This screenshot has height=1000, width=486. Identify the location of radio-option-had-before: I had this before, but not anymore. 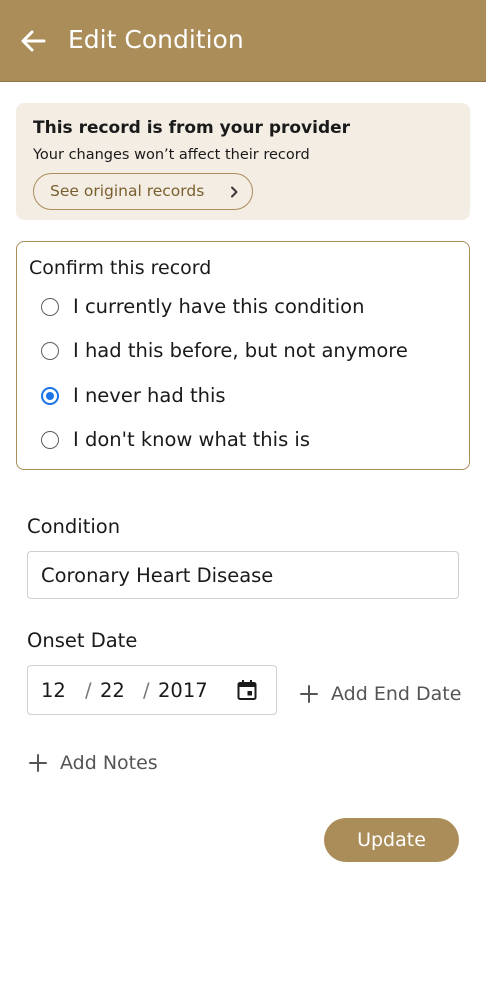
(249, 351).